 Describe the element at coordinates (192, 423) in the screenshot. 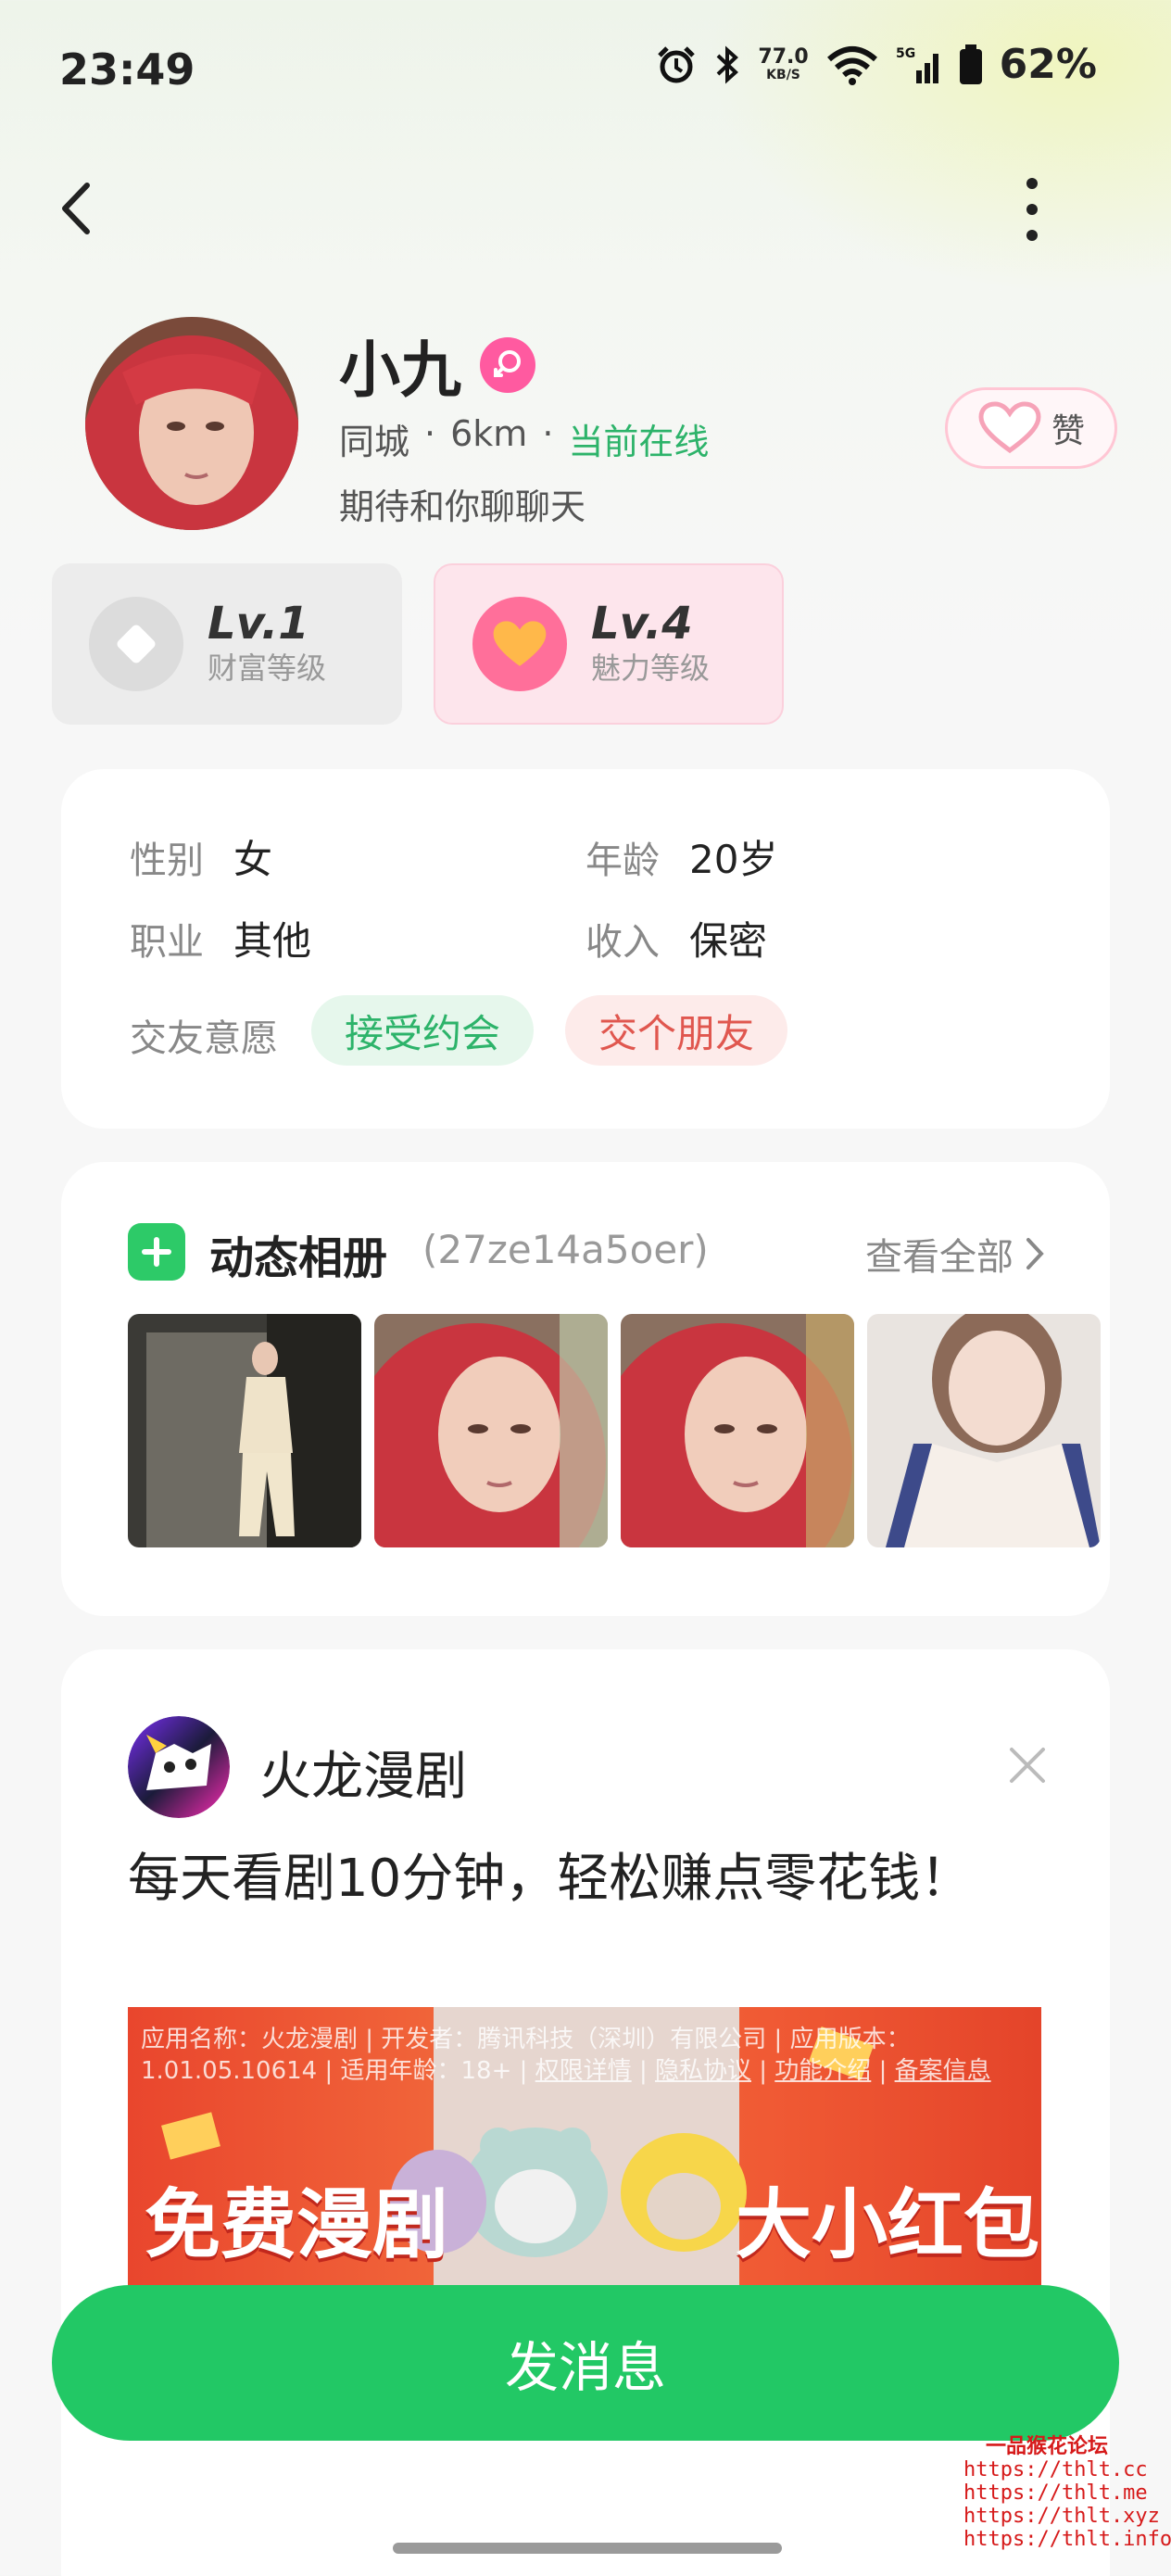

I see `avatar` at that location.